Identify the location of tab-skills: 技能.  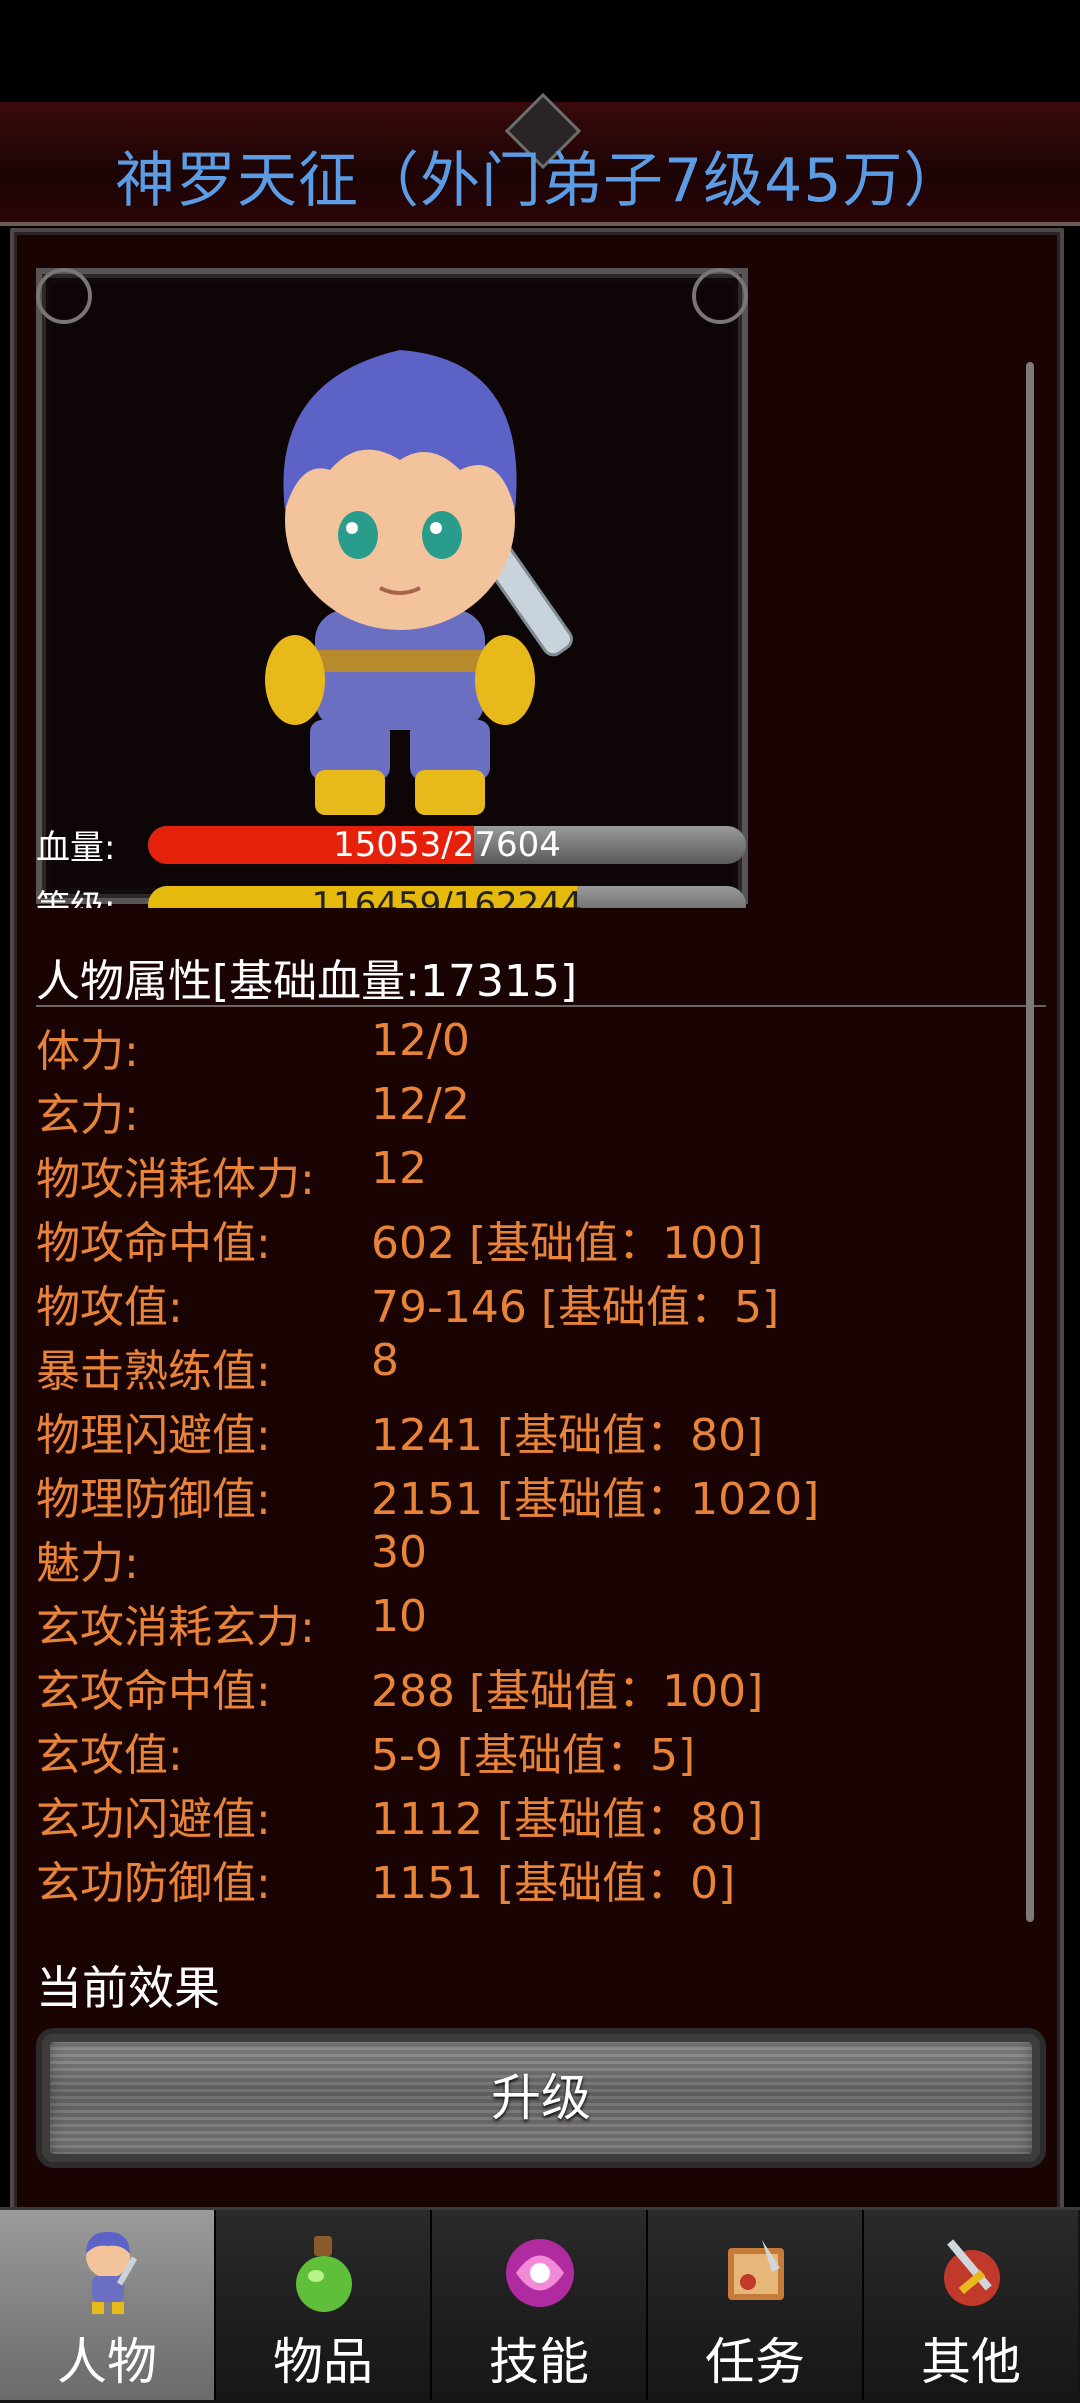
(540, 2305).